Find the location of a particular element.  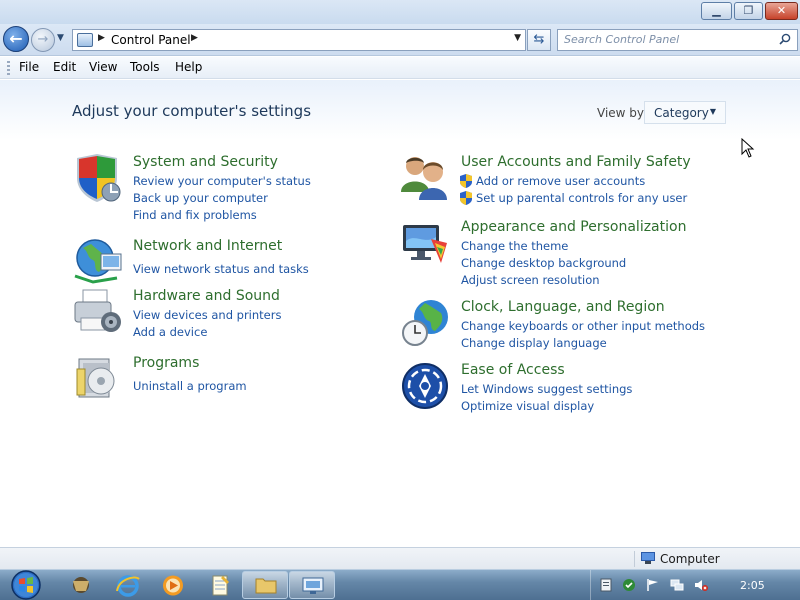

category-link: Change keyboards or other input methods is located at coordinates (583, 326).